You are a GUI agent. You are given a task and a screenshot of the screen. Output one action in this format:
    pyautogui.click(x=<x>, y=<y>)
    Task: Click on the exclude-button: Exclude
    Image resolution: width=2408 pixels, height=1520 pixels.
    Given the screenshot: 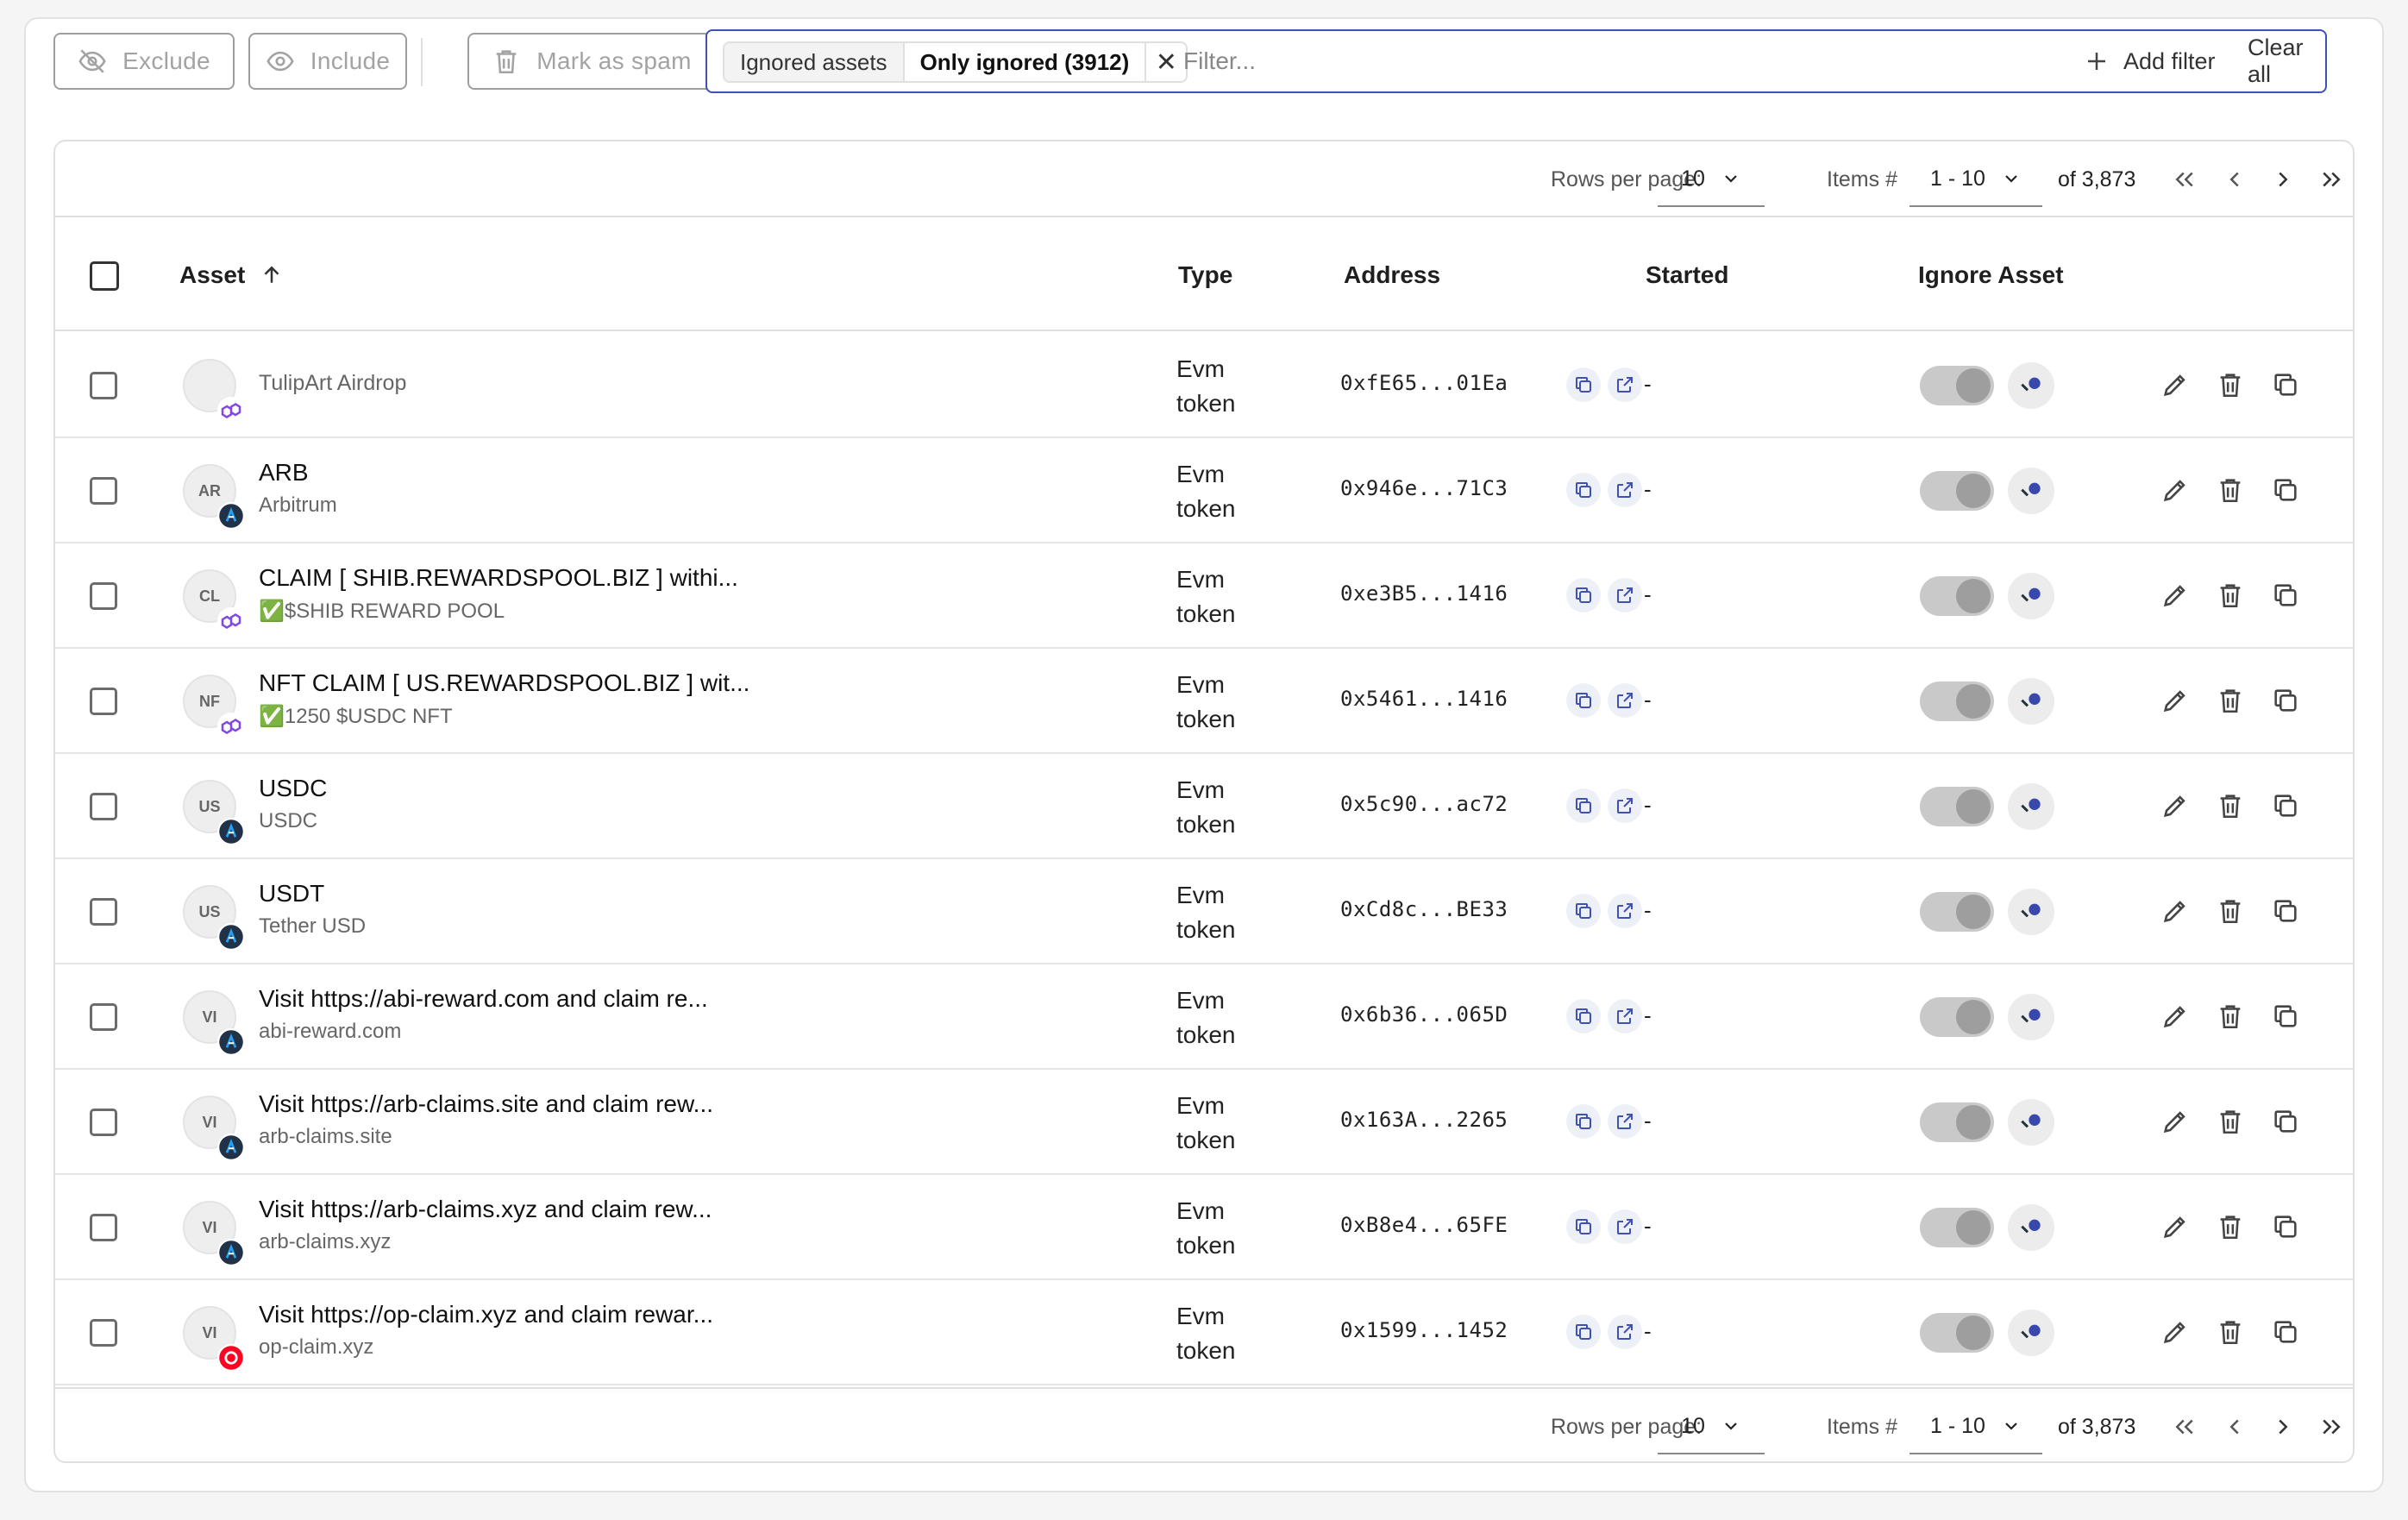 What is the action you would take?
    pyautogui.click(x=144, y=61)
    